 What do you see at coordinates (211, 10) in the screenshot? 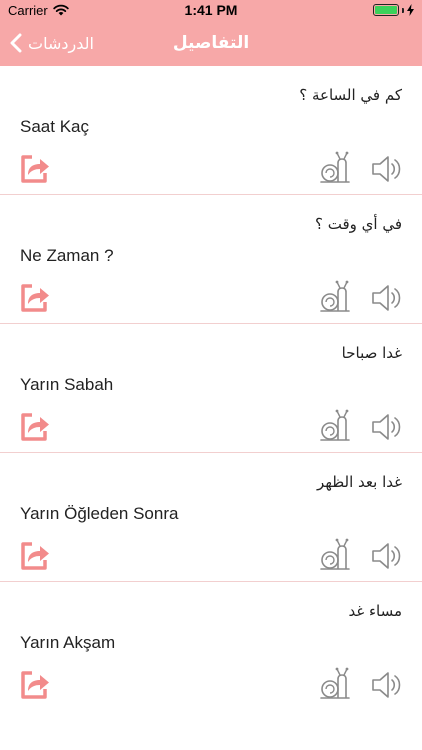
I see `status-bar: Carrier 1:41 PM` at bounding box center [211, 10].